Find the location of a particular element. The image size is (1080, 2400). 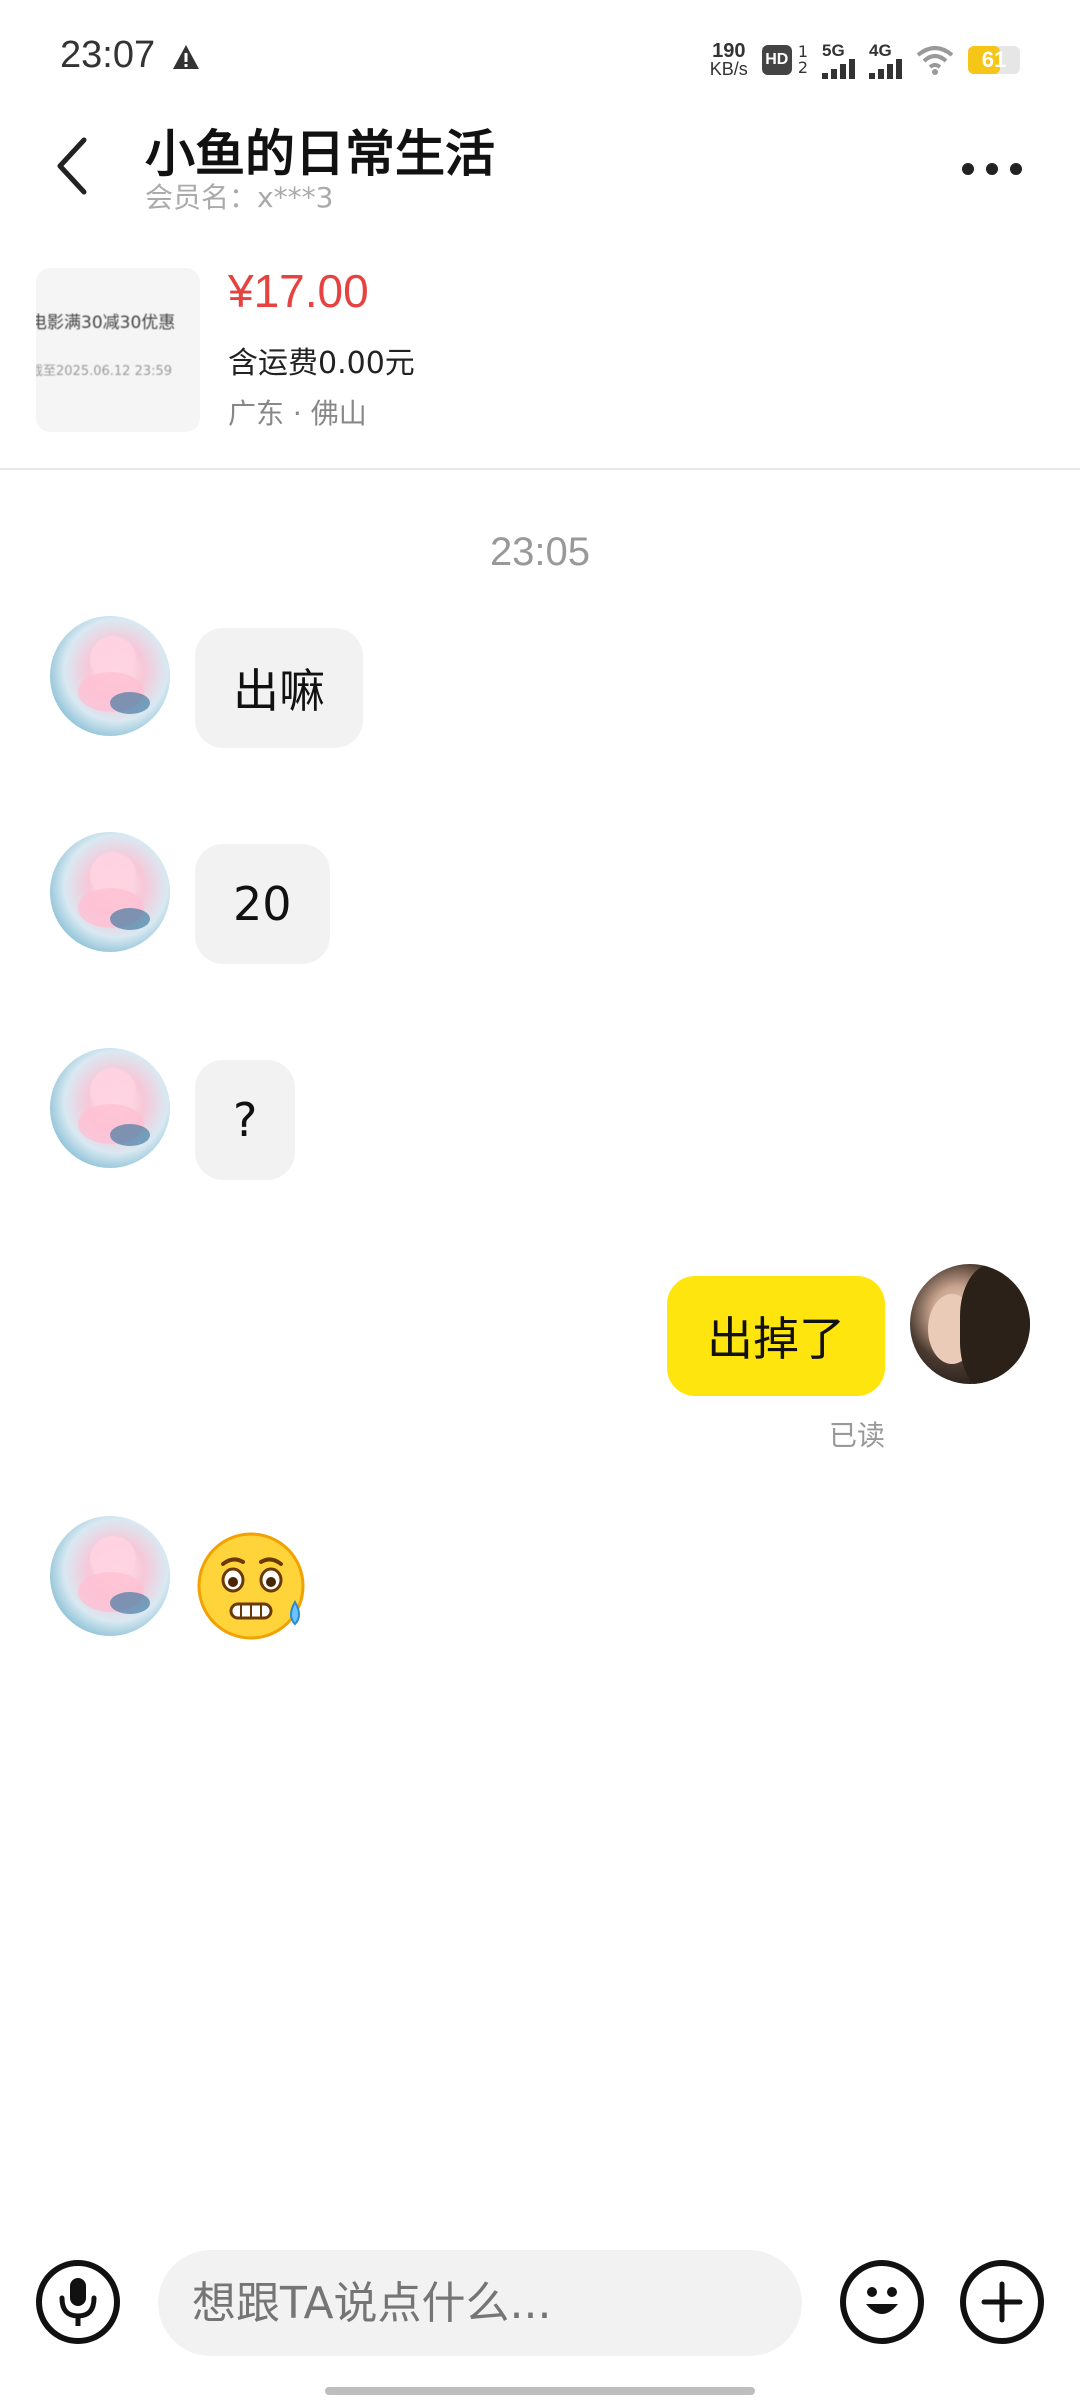

message-row: 出嘛 is located at coordinates (540, 682).